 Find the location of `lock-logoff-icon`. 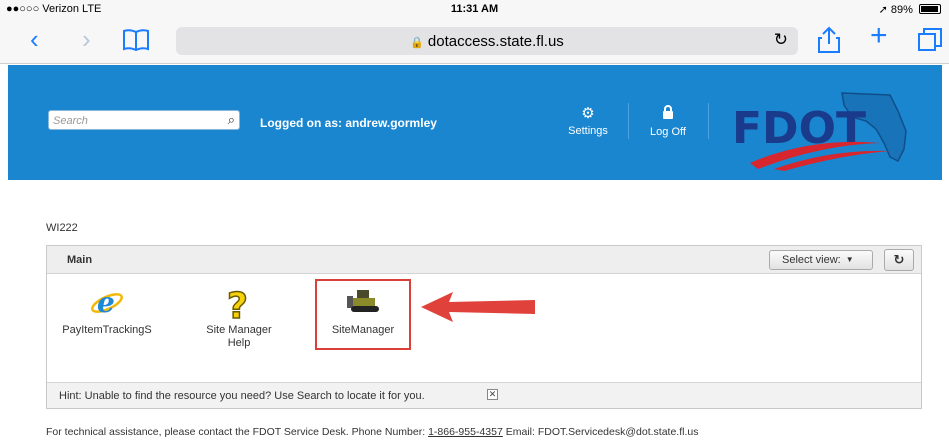

lock-logoff-icon is located at coordinates (668, 114).